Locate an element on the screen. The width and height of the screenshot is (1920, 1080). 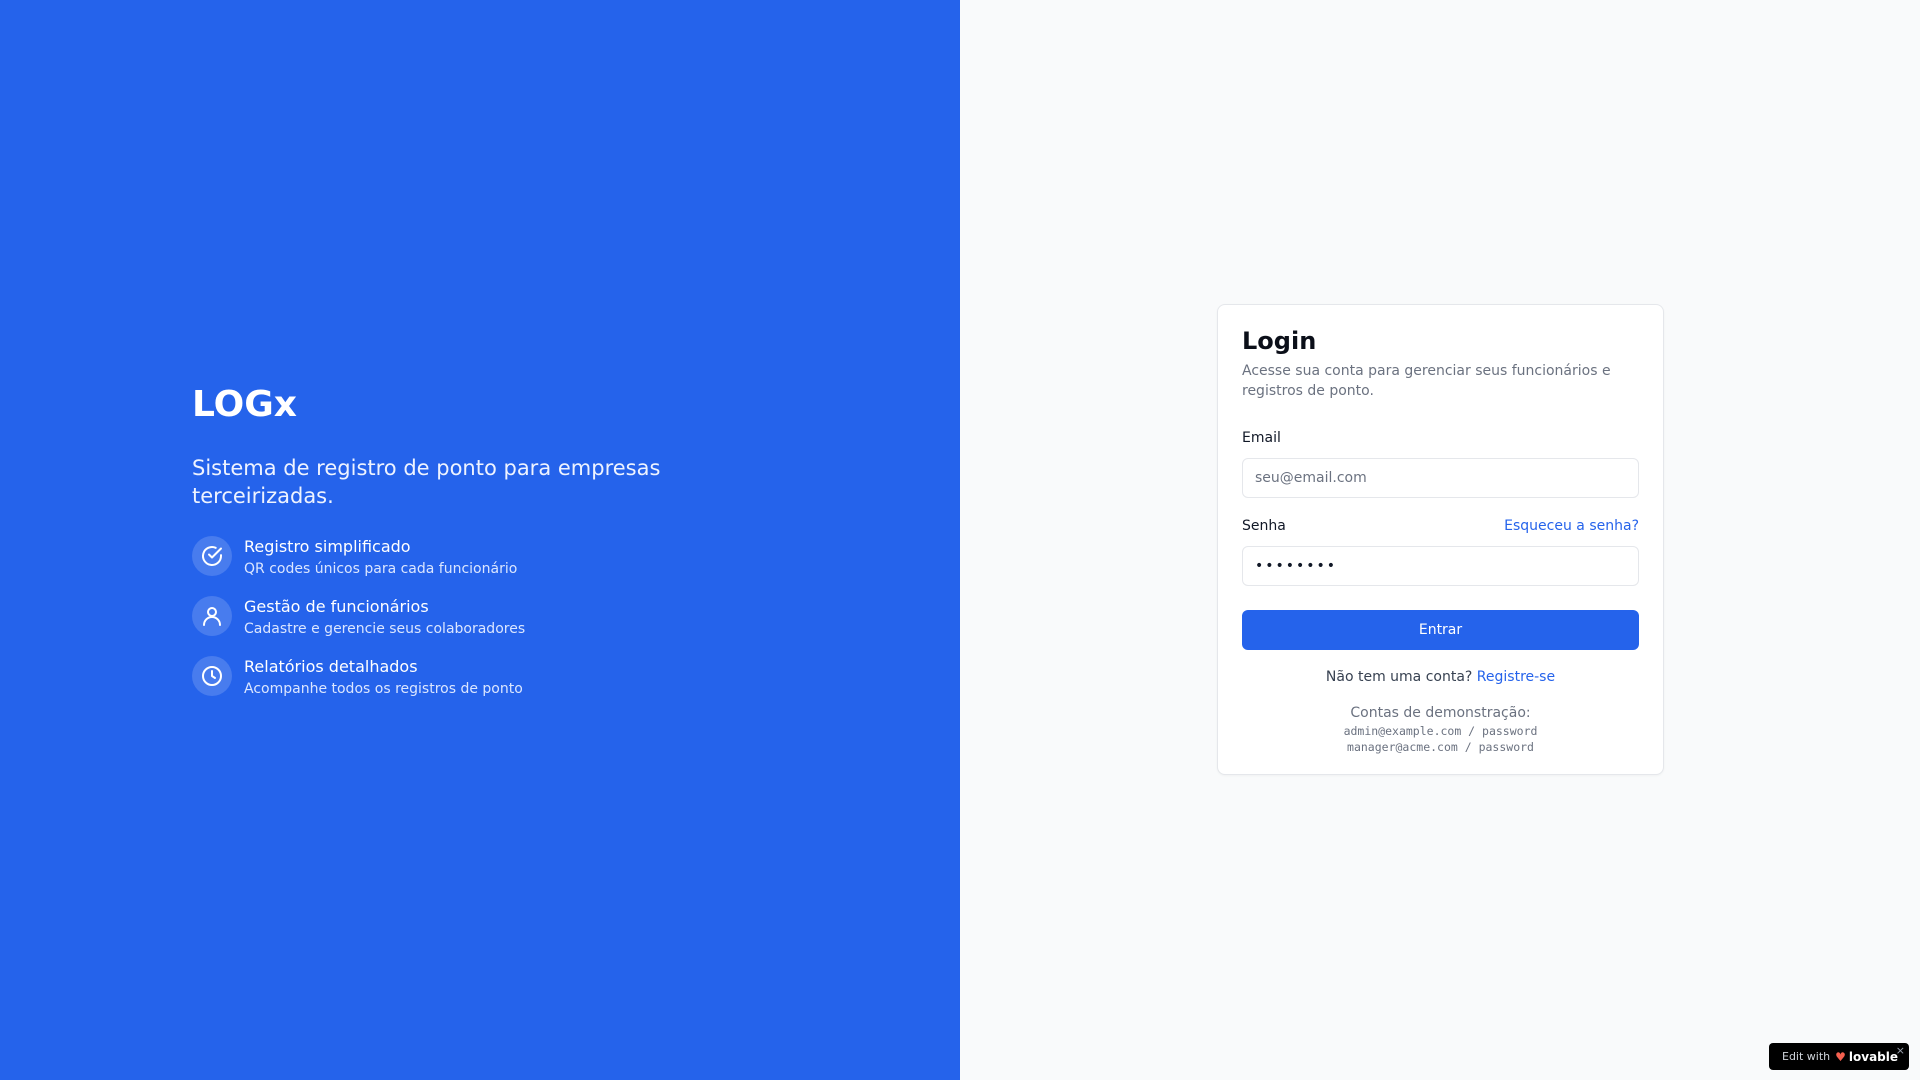
clock-icon is located at coordinates (212, 676).